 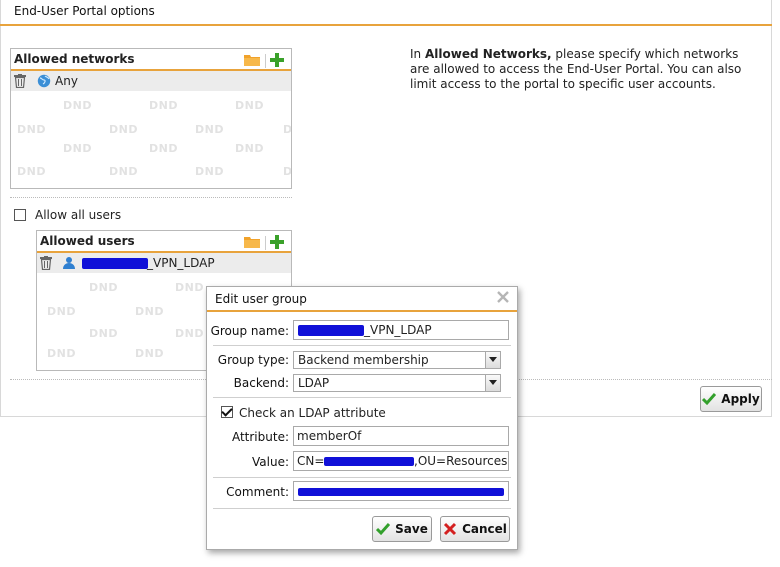 I want to click on allowed-networks-title: Allowed networks, so click(x=74, y=59).